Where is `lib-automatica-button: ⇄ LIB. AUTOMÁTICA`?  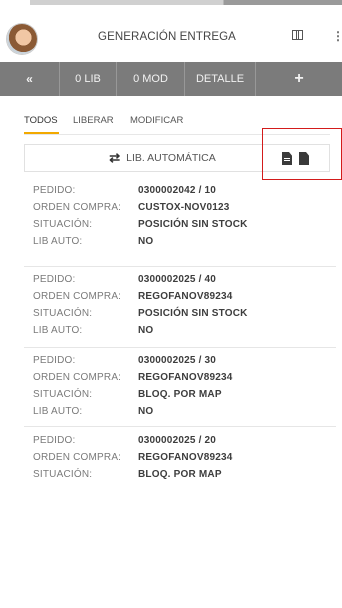 lib-automatica-button: ⇄ LIB. AUTOMÁTICA is located at coordinates (162, 158).